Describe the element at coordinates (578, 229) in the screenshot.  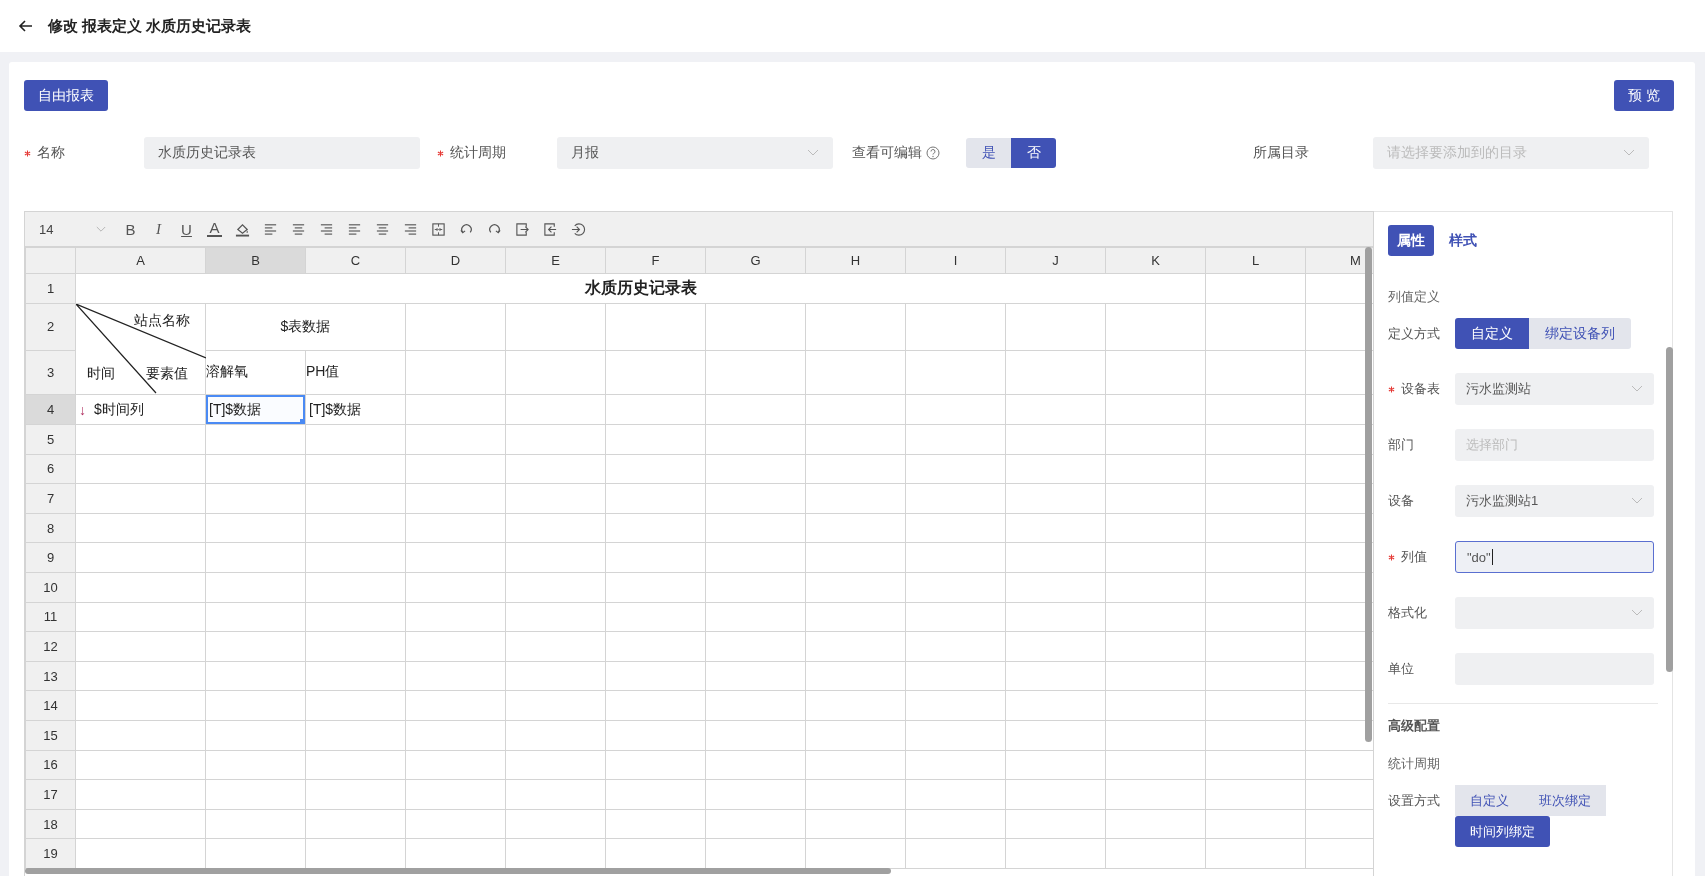
I see `circle-arrow-icon` at that location.